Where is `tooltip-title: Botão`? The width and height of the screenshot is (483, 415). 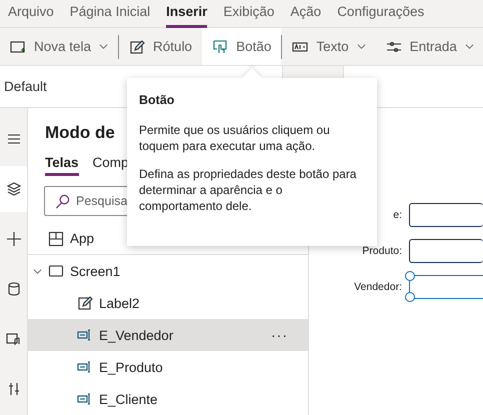
tooltip-title: Botão is located at coordinates (157, 100).